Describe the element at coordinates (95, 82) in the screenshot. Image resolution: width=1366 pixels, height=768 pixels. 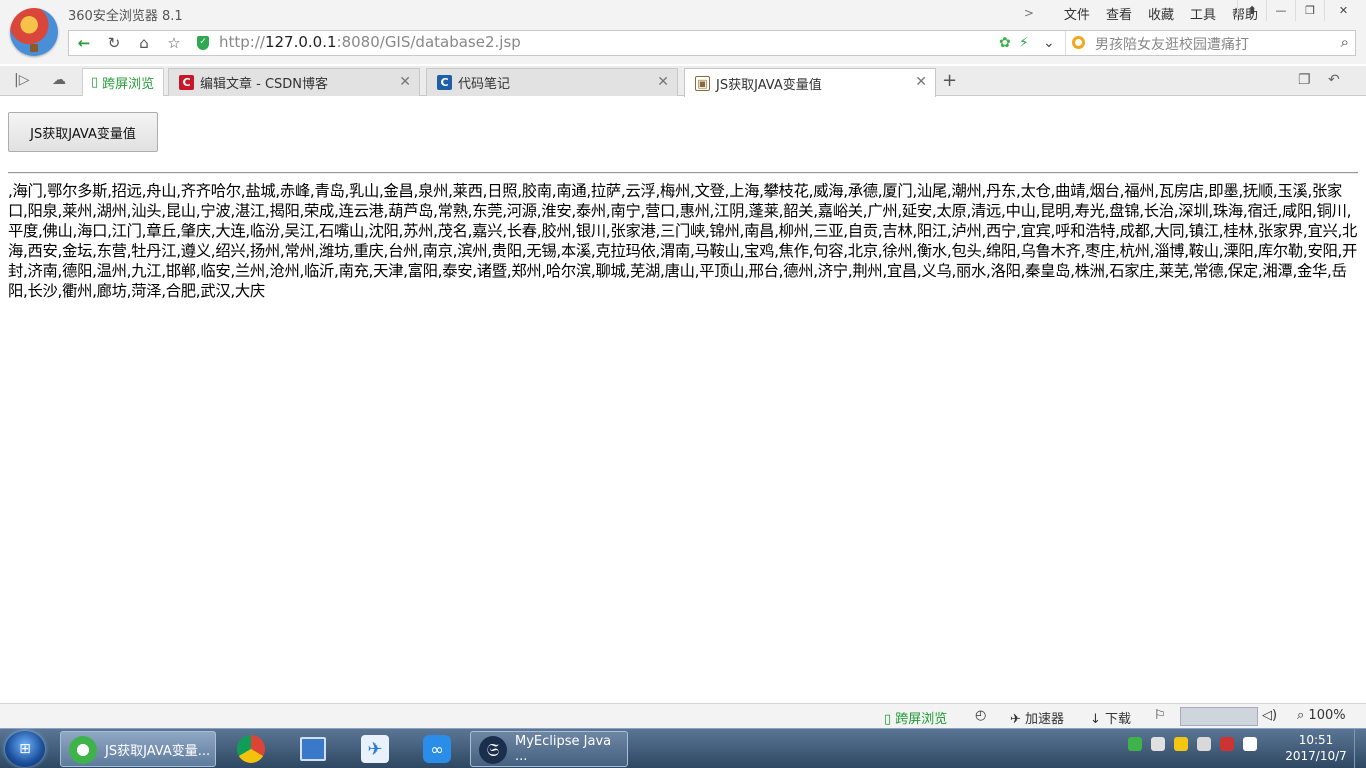
I see `phone-icon: ▯` at that location.